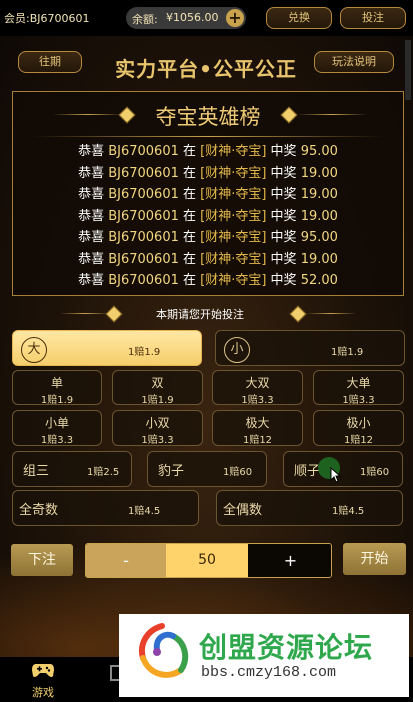 The width and height of the screenshot is (413, 702). What do you see at coordinates (43, 670) in the screenshot?
I see `gamepad-icon` at bounding box center [43, 670].